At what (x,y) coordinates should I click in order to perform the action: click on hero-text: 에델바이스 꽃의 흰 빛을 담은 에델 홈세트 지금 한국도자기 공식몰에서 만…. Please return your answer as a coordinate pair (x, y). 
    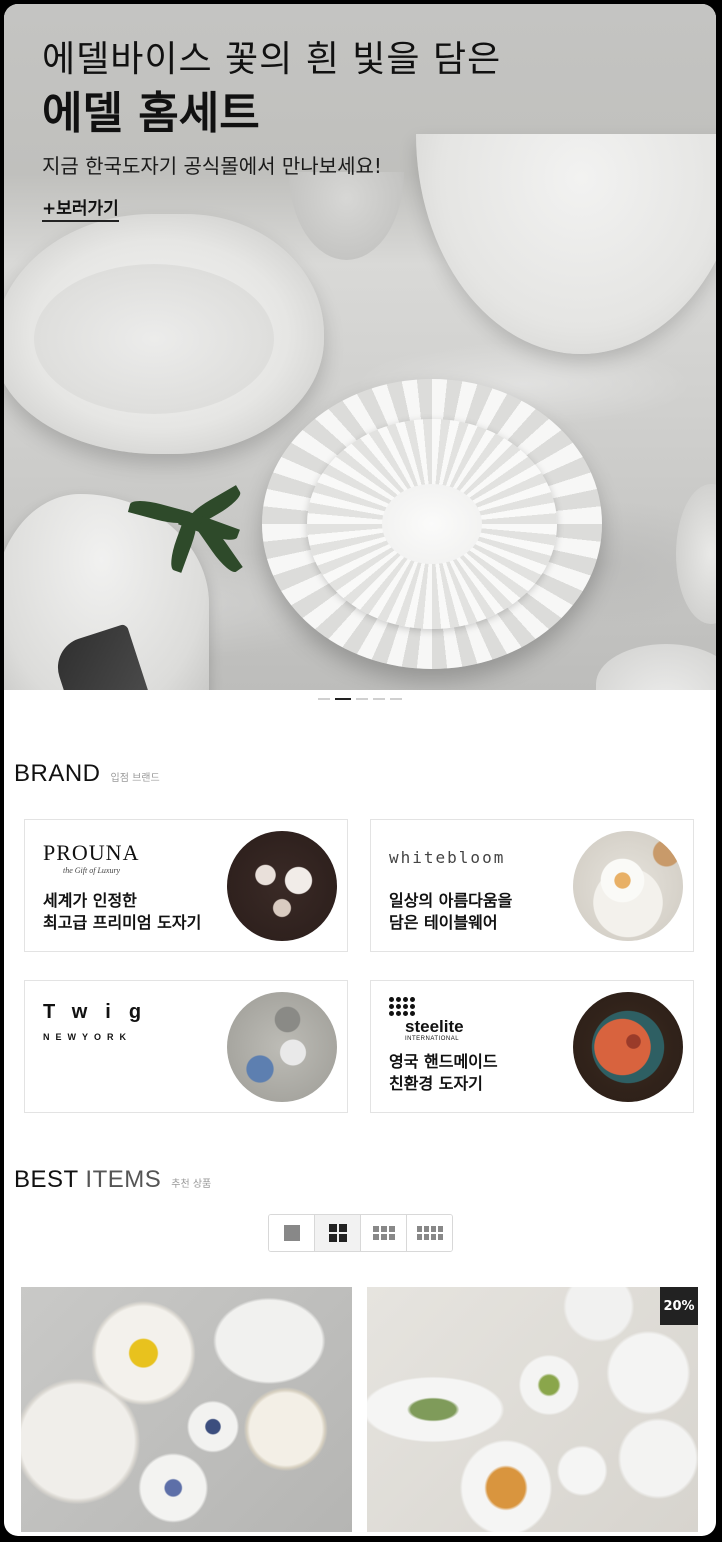
    Looking at the image, I should click on (271, 107).